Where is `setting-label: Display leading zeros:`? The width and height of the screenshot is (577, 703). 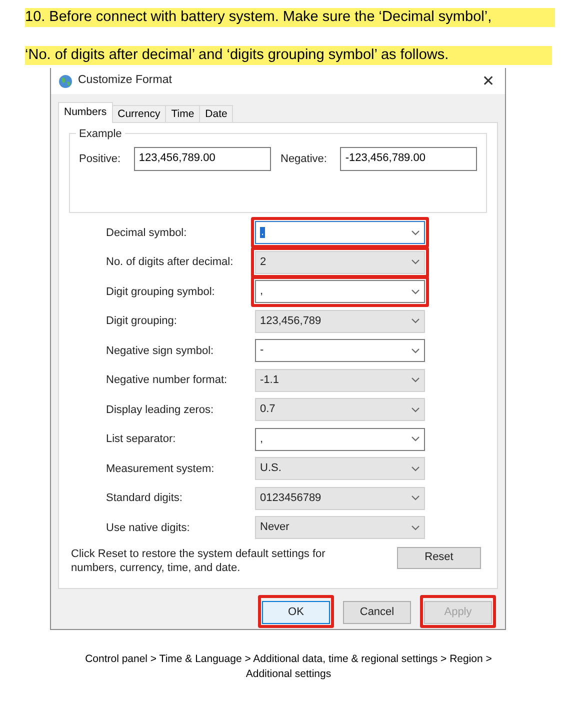
setting-label: Display leading zeros: is located at coordinates (160, 410).